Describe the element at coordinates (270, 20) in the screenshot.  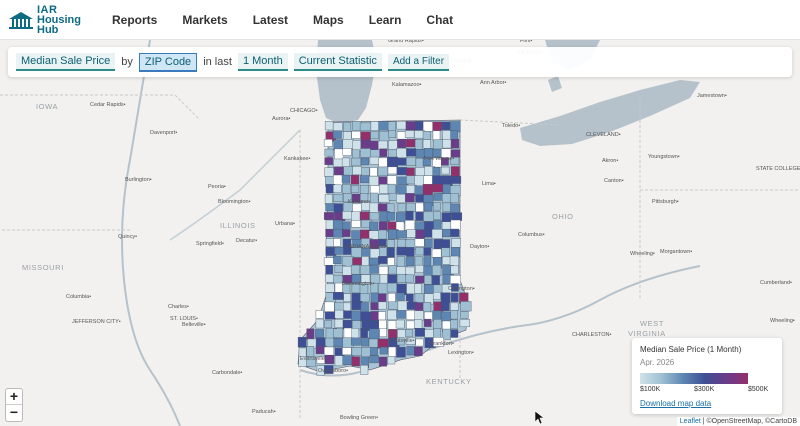
I see `nav-latest: Latest` at that location.